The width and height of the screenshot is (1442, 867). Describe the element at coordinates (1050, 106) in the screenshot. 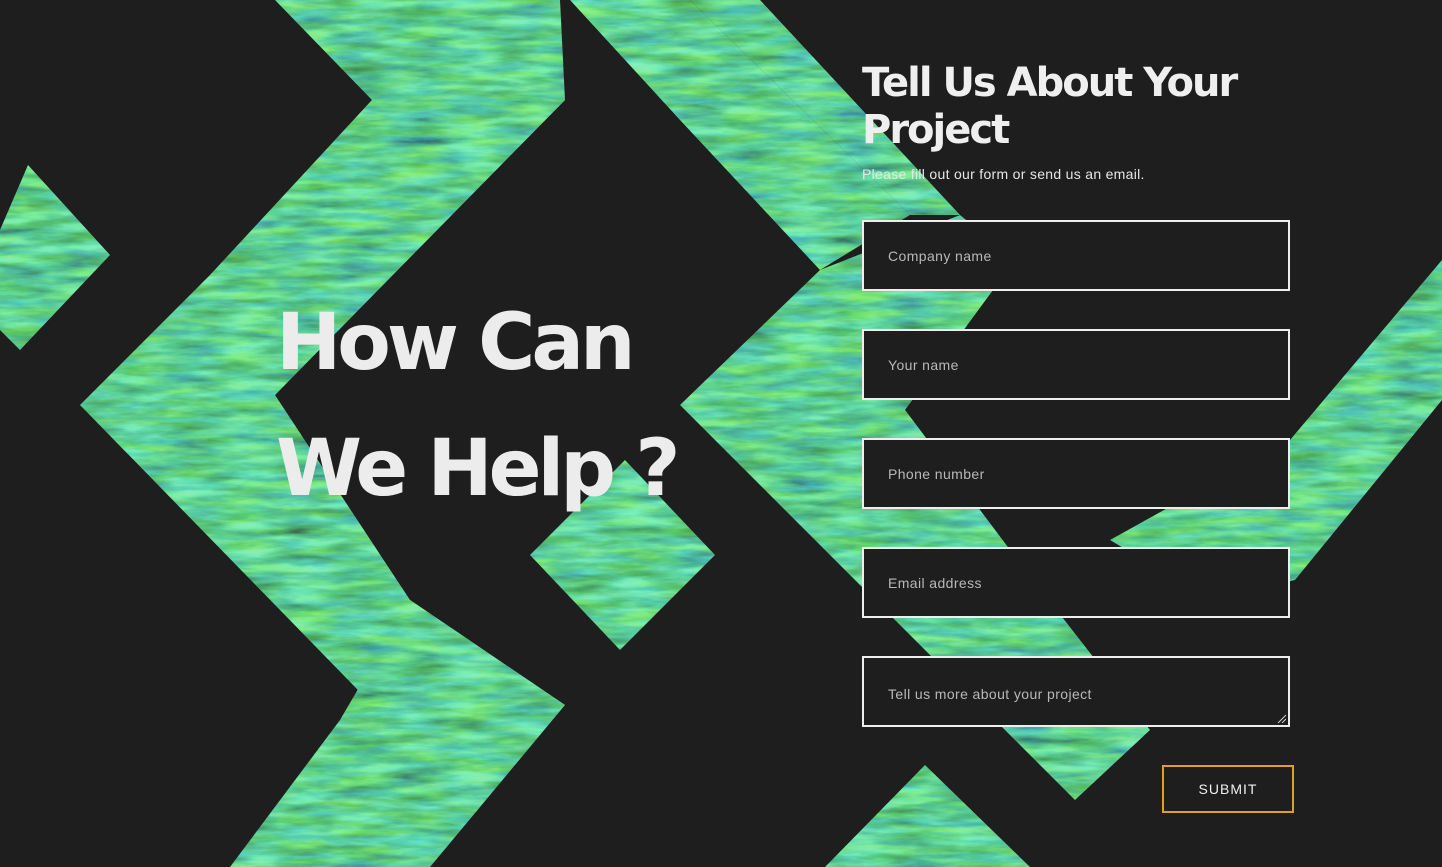

I see `form-title: Tell Us About Your Project` at that location.